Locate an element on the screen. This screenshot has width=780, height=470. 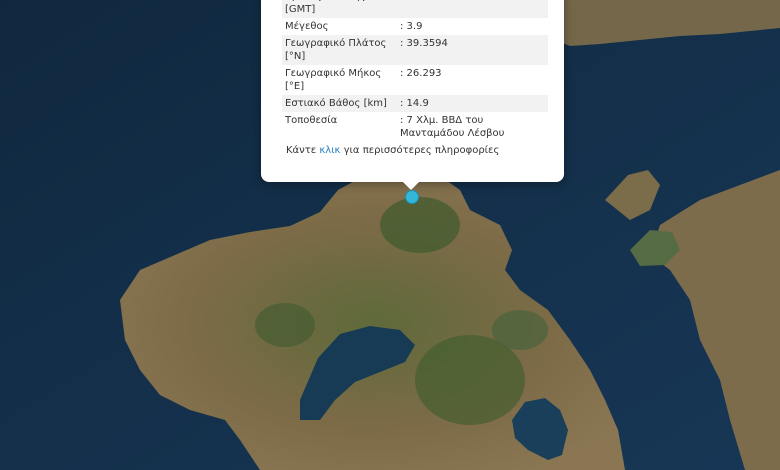
row-value: : 14.9 is located at coordinates (472, 103).